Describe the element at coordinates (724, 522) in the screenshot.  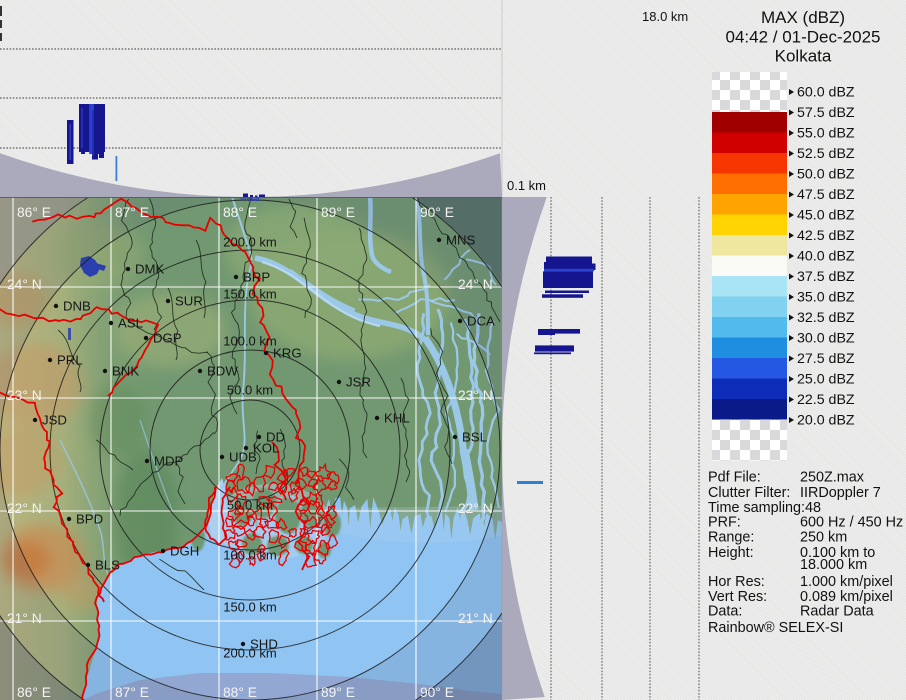
I see `svg-text: PRF:` at that location.